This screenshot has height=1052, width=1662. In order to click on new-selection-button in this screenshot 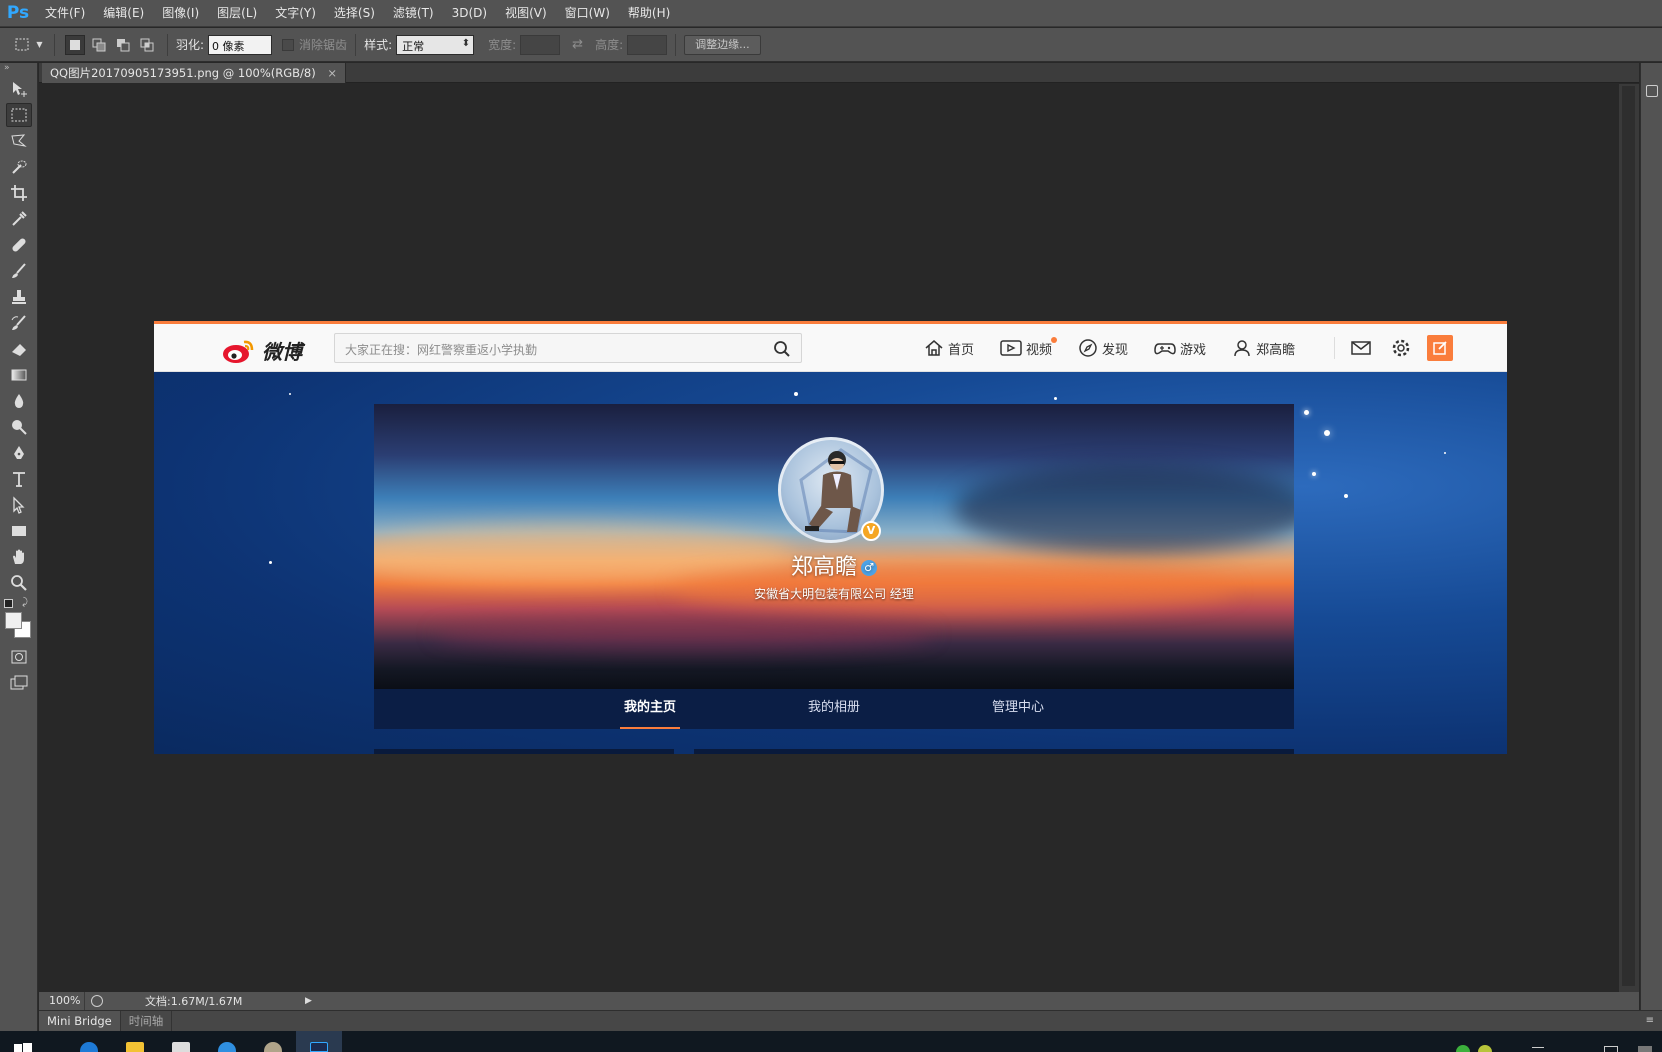, I will do `click(75, 44)`.